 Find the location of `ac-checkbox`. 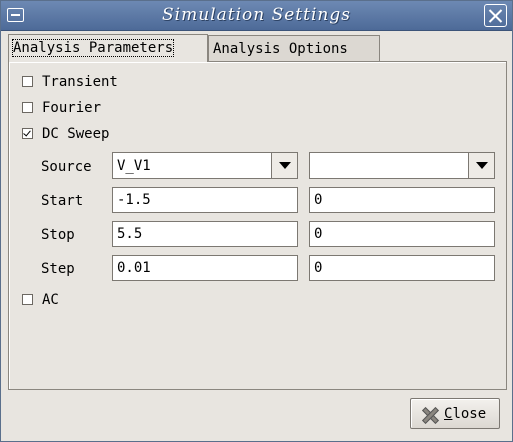

ac-checkbox is located at coordinates (27, 299).